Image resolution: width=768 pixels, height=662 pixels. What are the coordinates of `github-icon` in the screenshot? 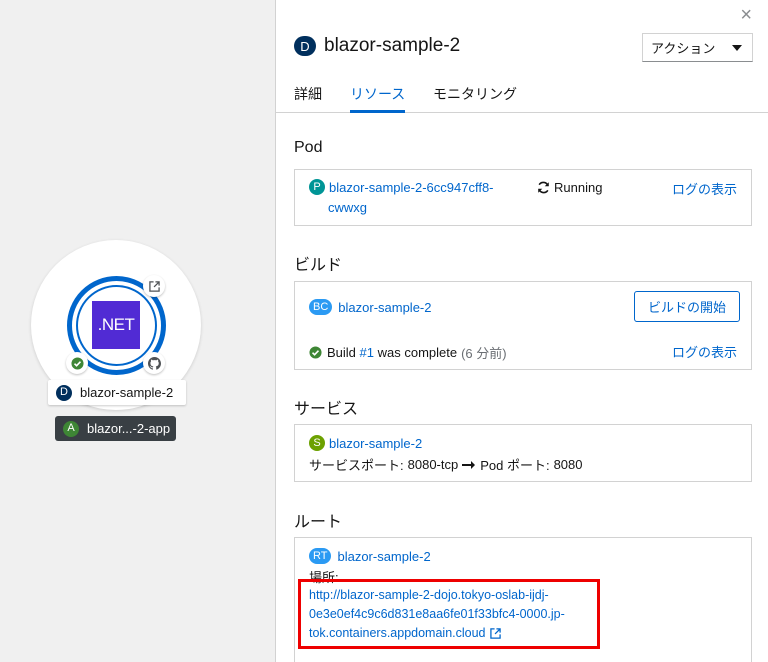 It's located at (154, 363).